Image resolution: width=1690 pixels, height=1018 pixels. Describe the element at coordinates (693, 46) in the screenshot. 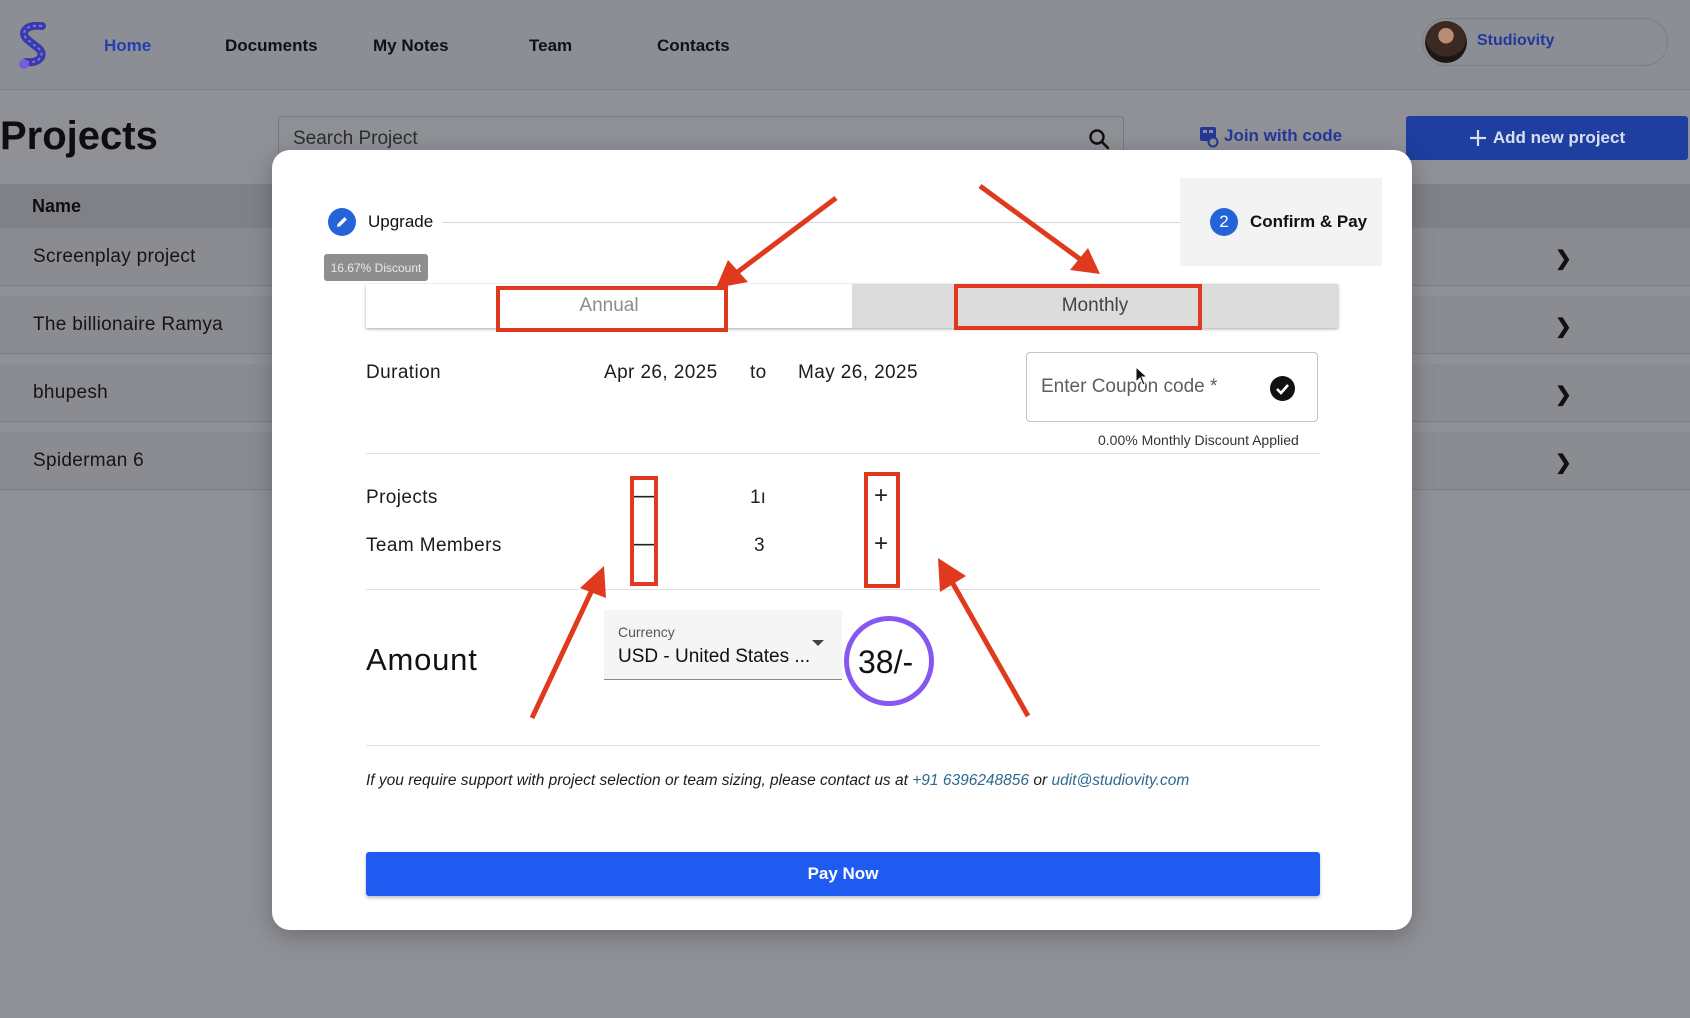

I see `nav-contacts: Contacts` at that location.